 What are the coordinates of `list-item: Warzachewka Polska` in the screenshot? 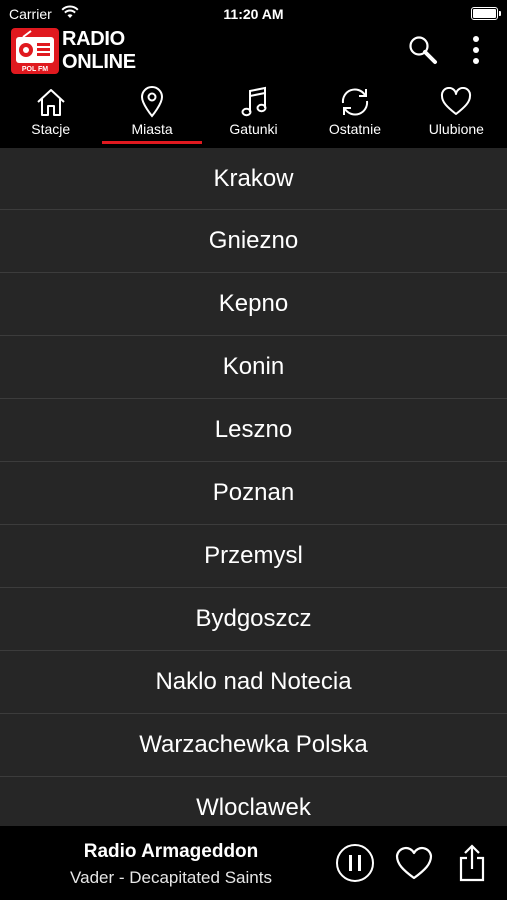 It's located at (253, 745).